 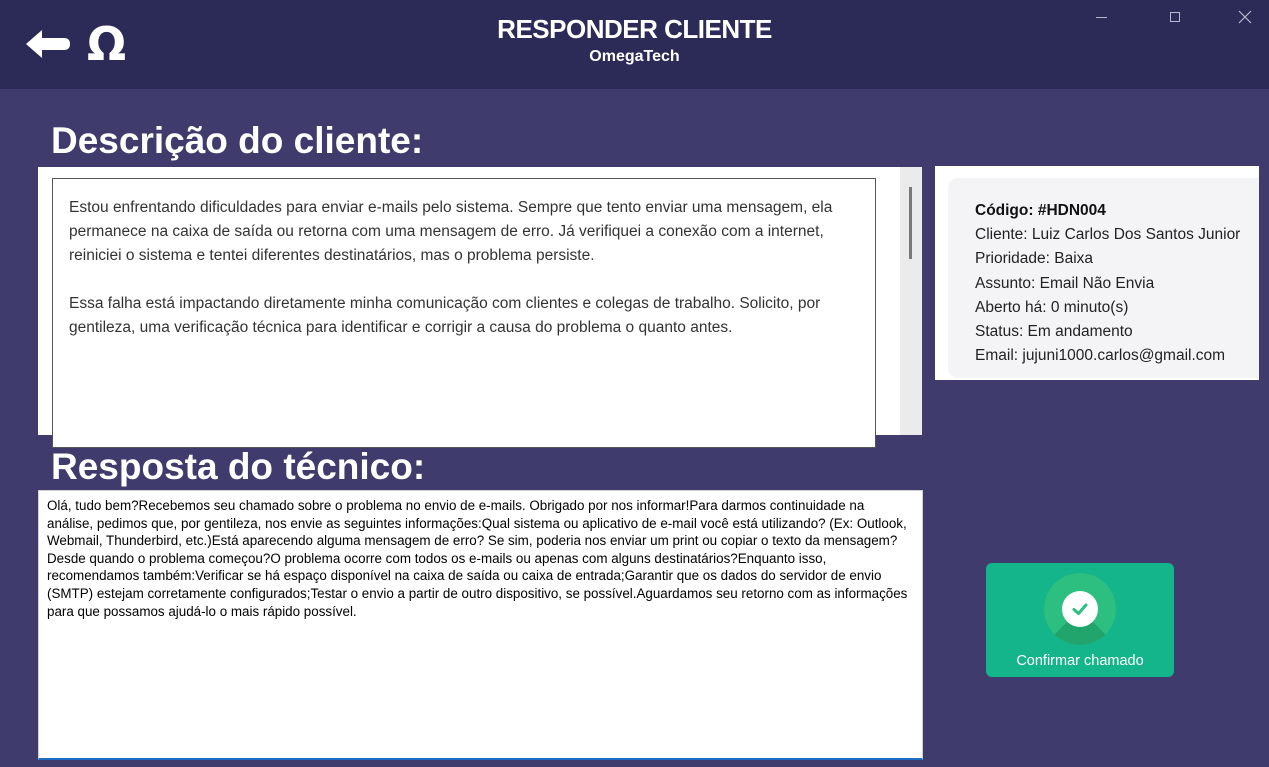 I want to click on confirm-ticket-label: Confirmar chamado, so click(x=1080, y=661).